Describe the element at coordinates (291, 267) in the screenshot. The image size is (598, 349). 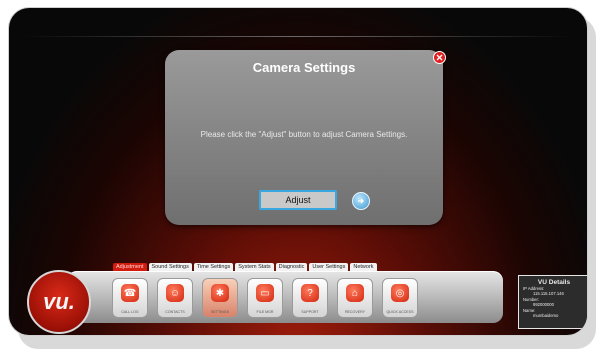
I see `tab-diagnostic: Diagnostic` at that location.